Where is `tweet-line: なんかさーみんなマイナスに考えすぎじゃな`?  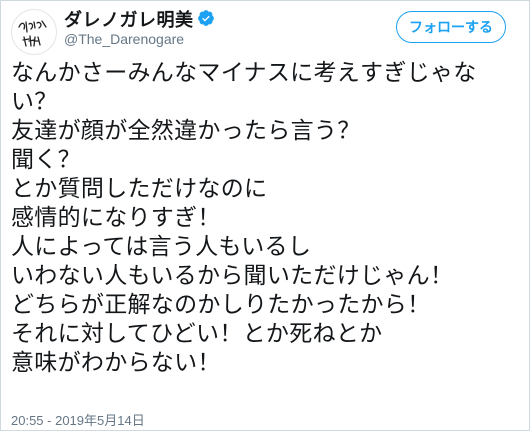
tweet-line: なんかさーみんなマイナスに考えすぎじゃな is located at coordinates (244, 73).